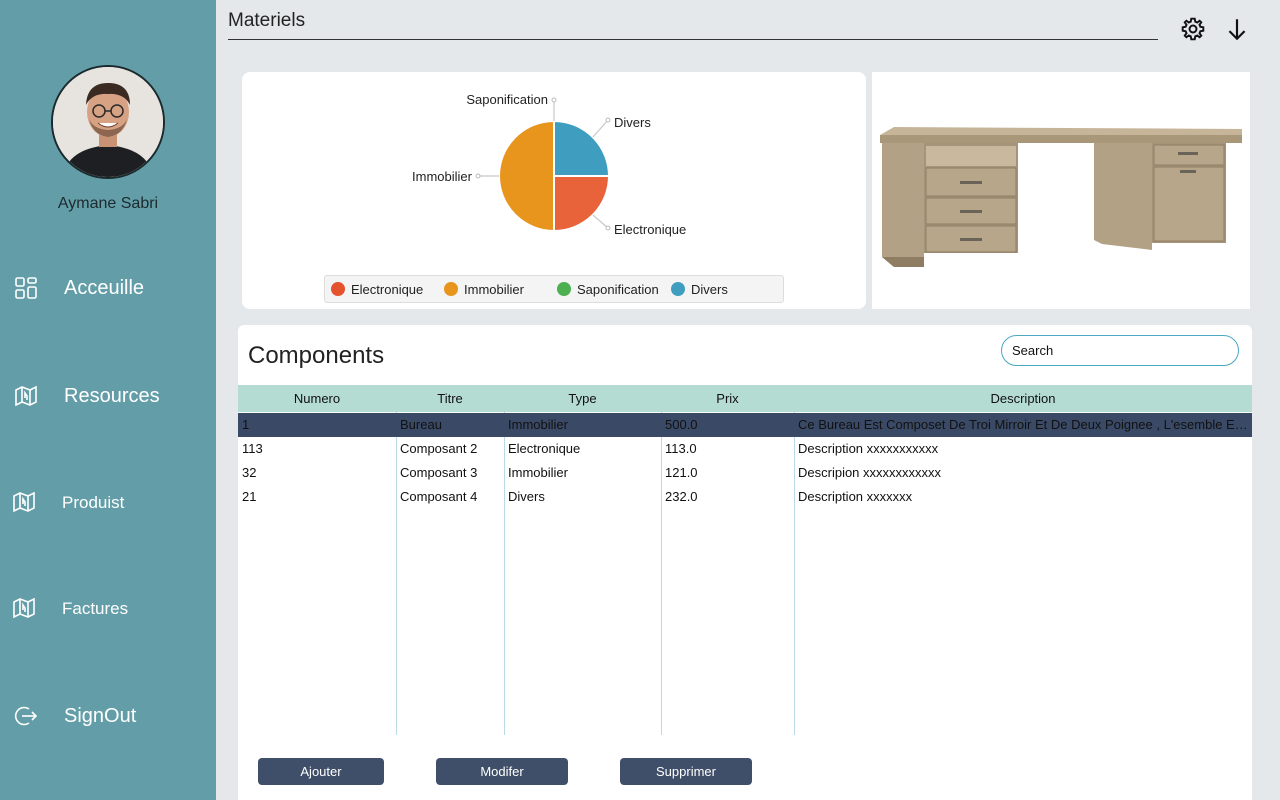 The height and width of the screenshot is (800, 1280). I want to click on cell-prix: 500.0, so click(681, 424).